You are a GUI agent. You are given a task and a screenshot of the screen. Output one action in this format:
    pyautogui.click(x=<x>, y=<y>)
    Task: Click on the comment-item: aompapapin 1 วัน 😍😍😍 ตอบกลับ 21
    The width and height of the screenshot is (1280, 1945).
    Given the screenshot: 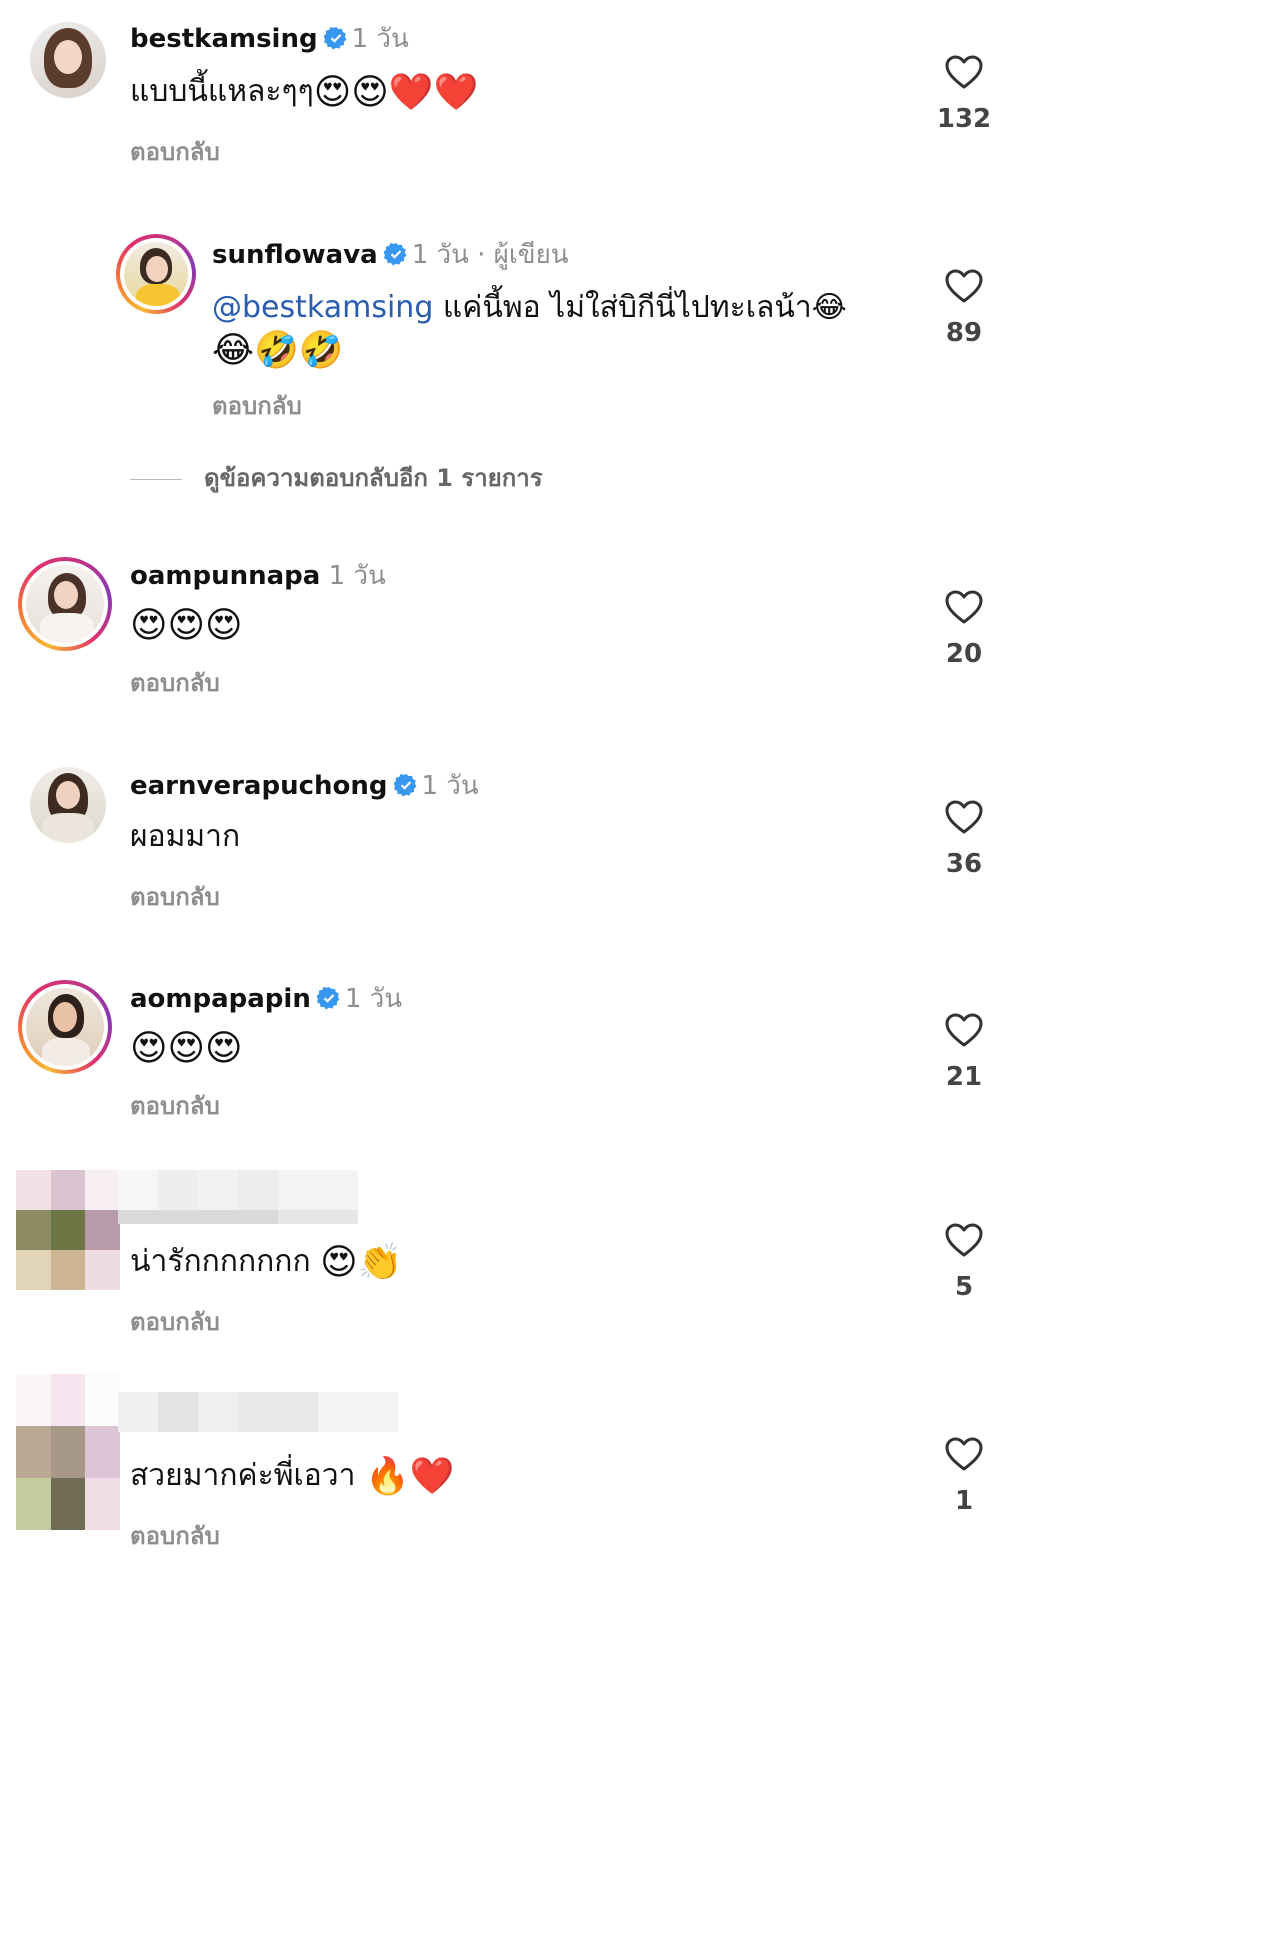 What is the action you would take?
    pyautogui.click(x=512, y=1063)
    